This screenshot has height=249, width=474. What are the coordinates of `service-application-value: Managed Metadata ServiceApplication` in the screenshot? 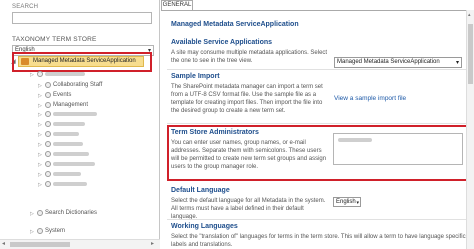 It's located at (388, 62).